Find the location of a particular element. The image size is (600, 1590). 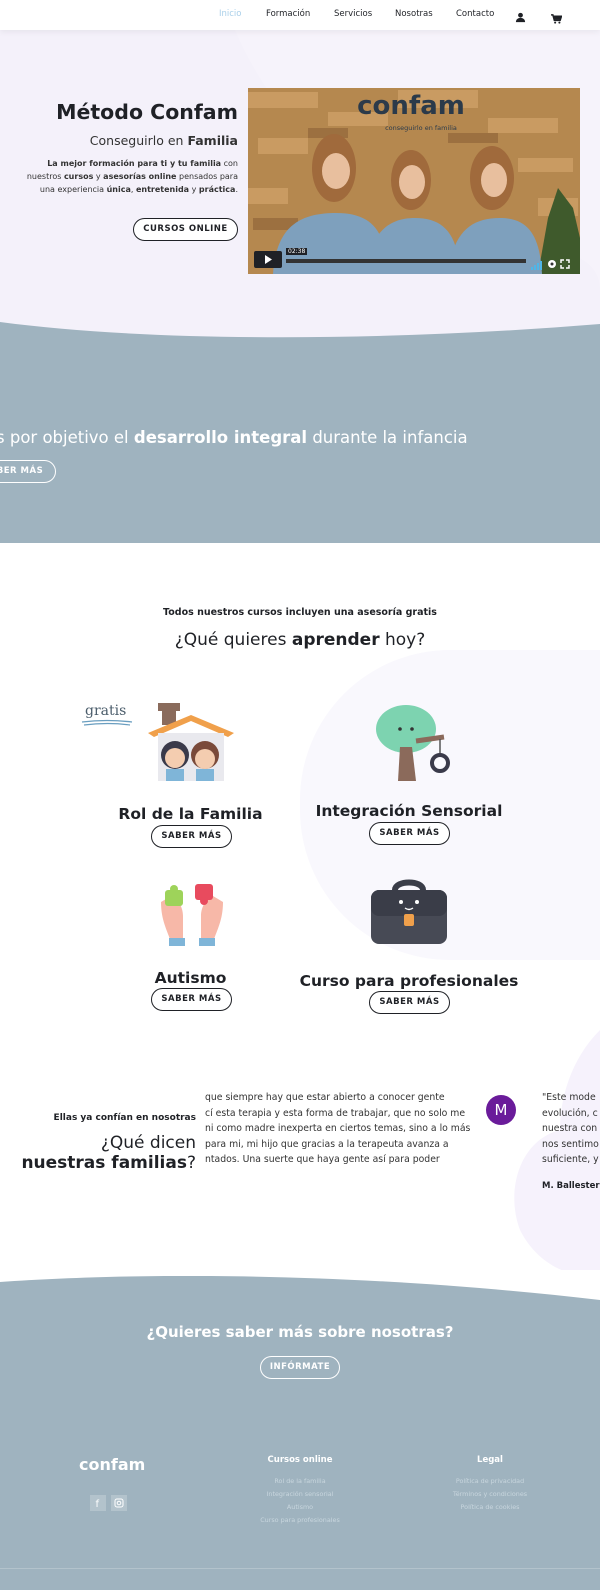

video-time: 02:38 is located at coordinates (297, 251).